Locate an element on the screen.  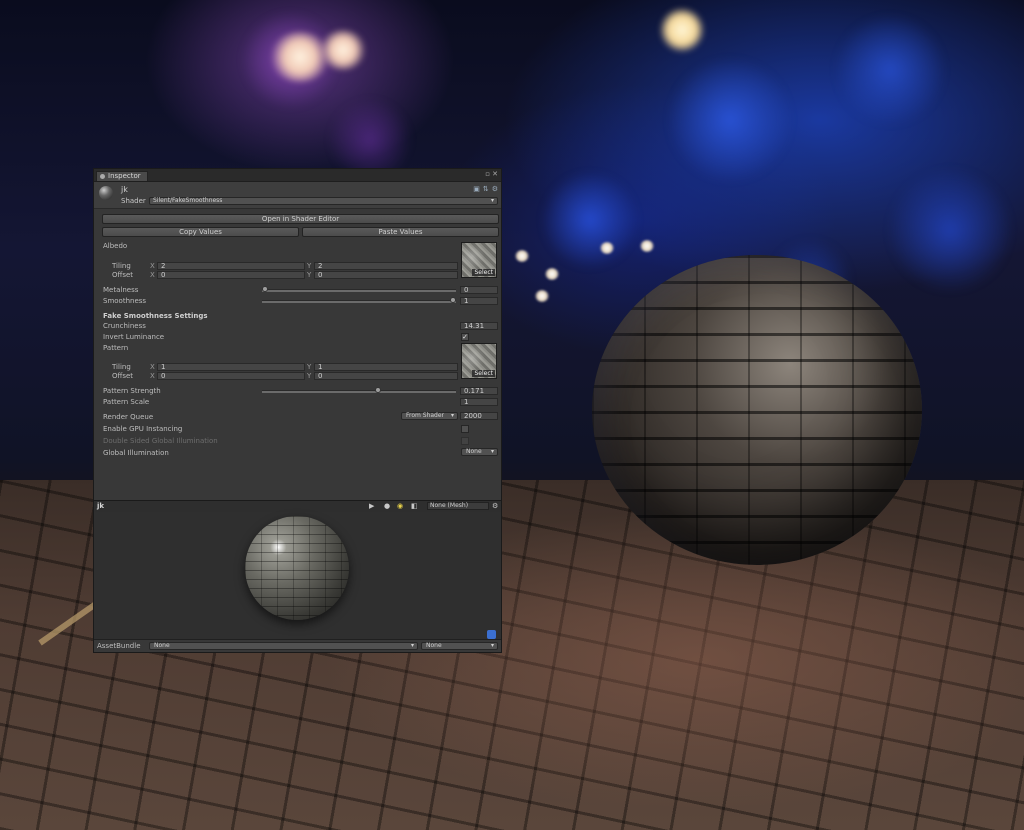
render-queue-dropdown: From Shader ▾ is located at coordinates (429, 416).